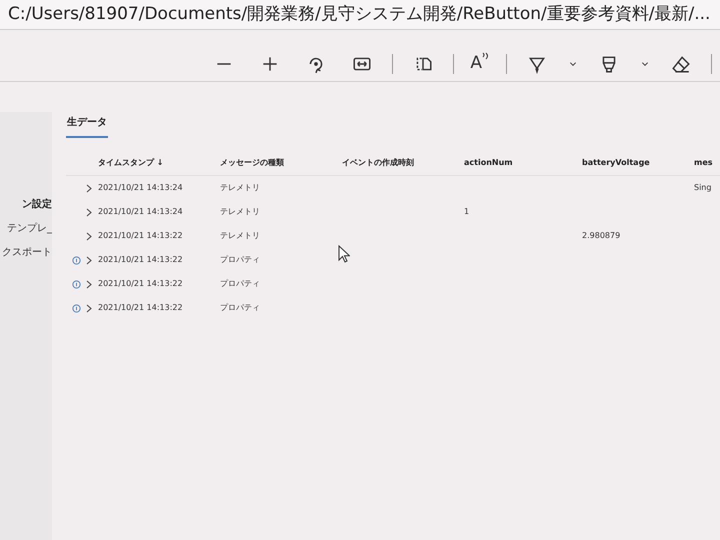 This screenshot has height=540, width=720. What do you see at coordinates (344, 254) in the screenshot?
I see `mouse-pointer-icon` at bounding box center [344, 254].